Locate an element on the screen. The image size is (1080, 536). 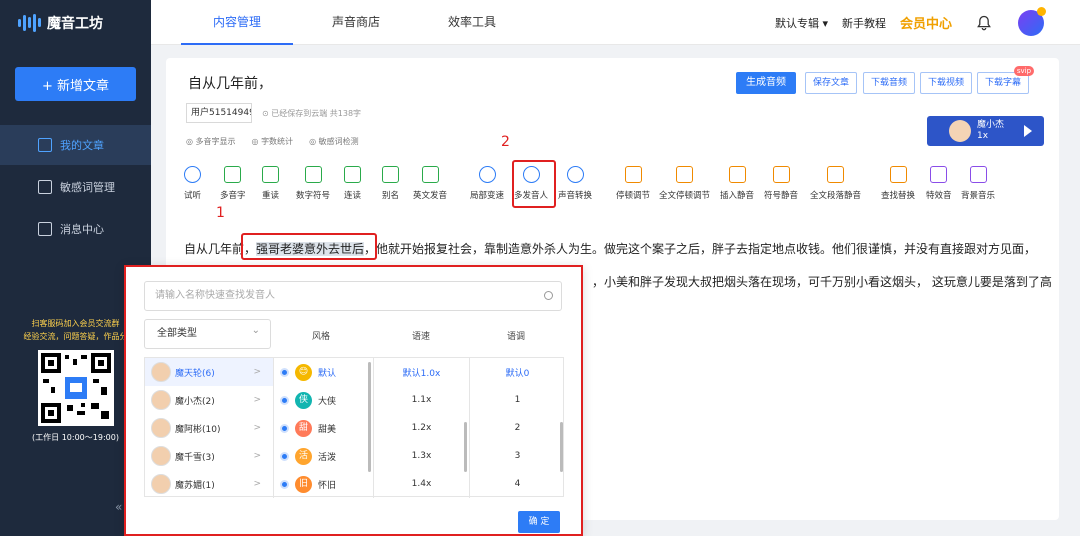
sidebar-item-messages: 消息中心 is located at coordinates (75, 229).